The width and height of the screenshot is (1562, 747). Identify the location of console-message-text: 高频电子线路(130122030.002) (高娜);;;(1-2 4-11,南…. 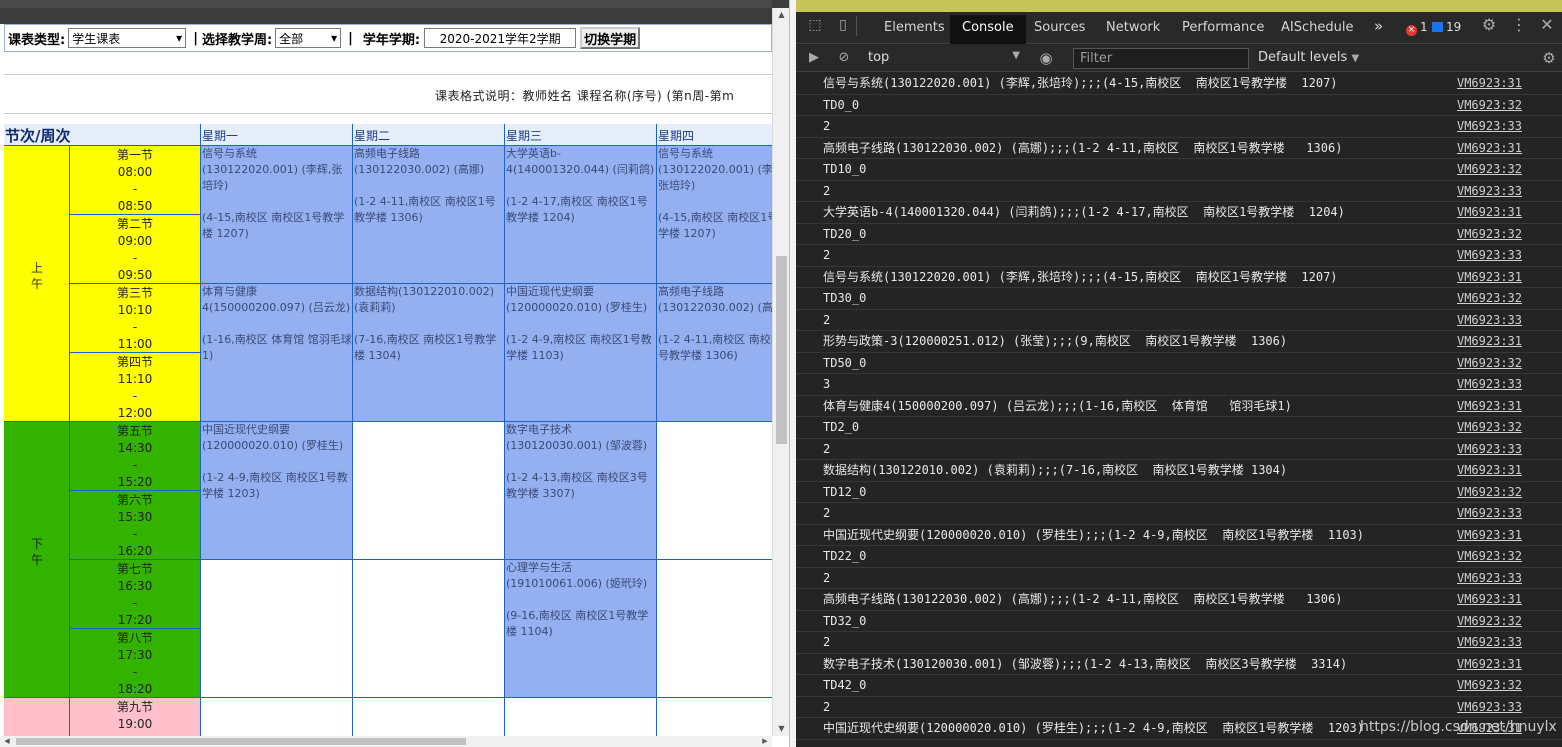
(1083, 147).